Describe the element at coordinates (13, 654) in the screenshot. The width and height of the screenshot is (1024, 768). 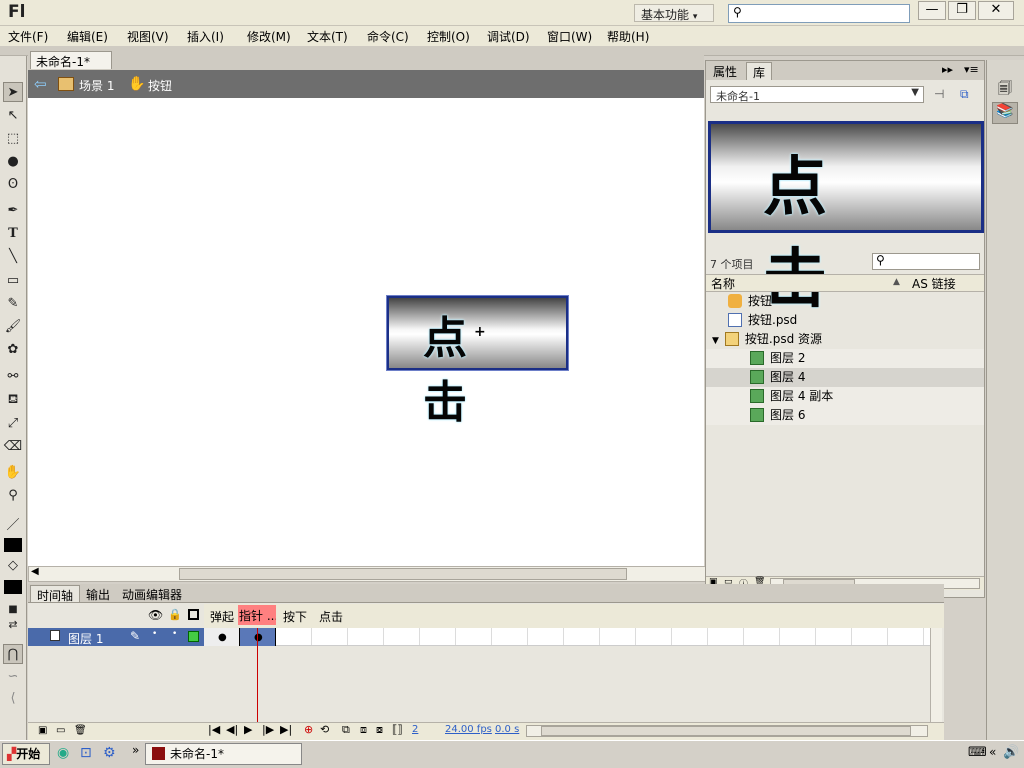
I see `snap-magnet-icon: ⋂` at that location.